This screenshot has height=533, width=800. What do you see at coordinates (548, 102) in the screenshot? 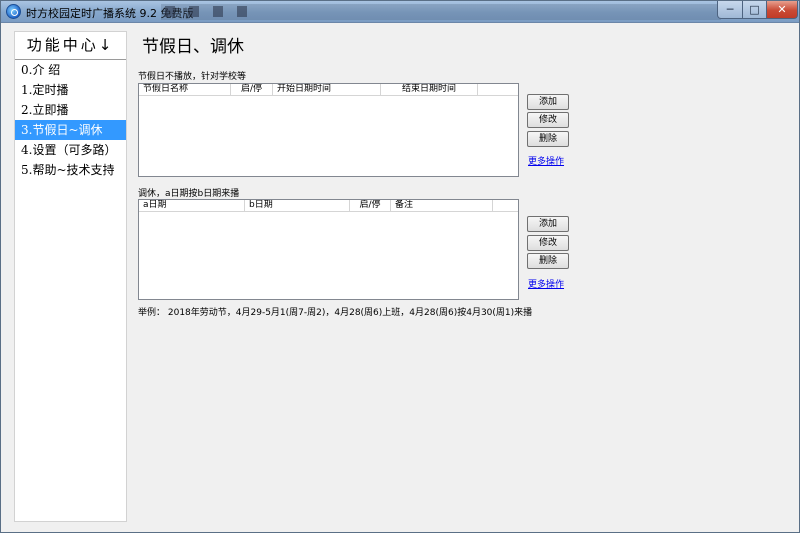
I see `holiday-add-button: 添加` at bounding box center [548, 102].